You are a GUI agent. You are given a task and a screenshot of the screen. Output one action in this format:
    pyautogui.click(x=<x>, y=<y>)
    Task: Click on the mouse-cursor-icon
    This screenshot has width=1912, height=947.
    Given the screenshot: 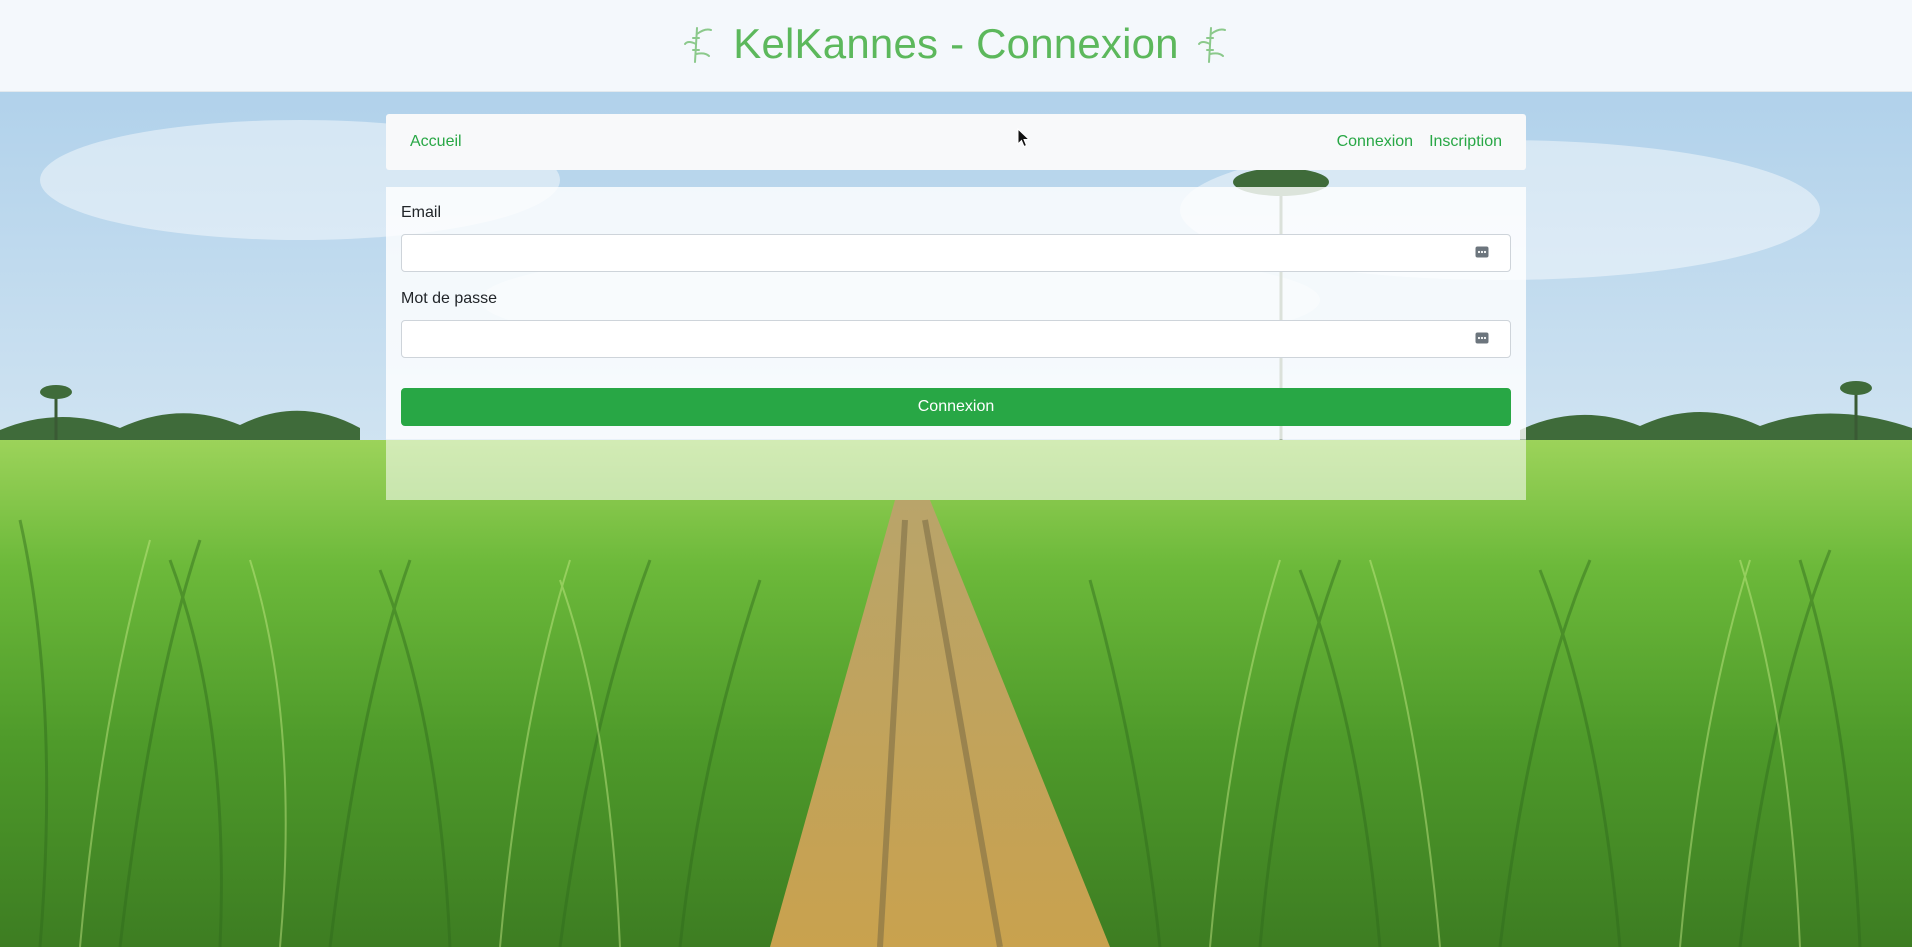 What is the action you would take?
    pyautogui.click(x=1024, y=138)
    